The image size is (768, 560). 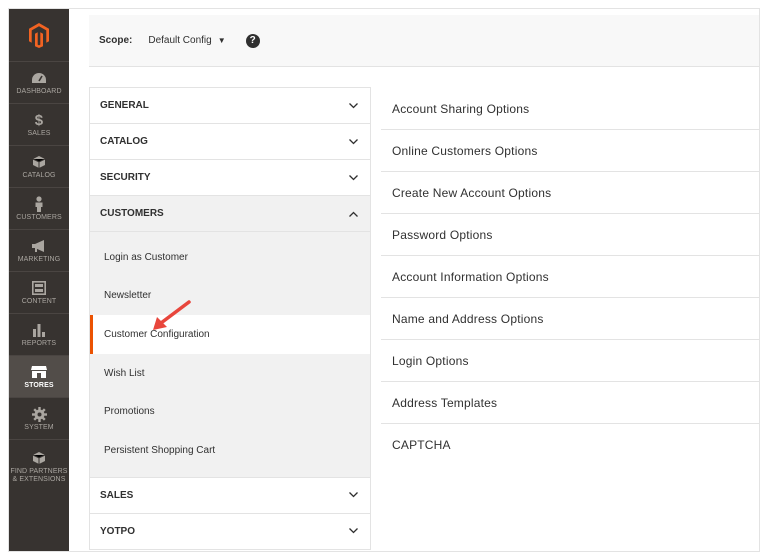 I want to click on bar-chart-icon, so click(x=39, y=330).